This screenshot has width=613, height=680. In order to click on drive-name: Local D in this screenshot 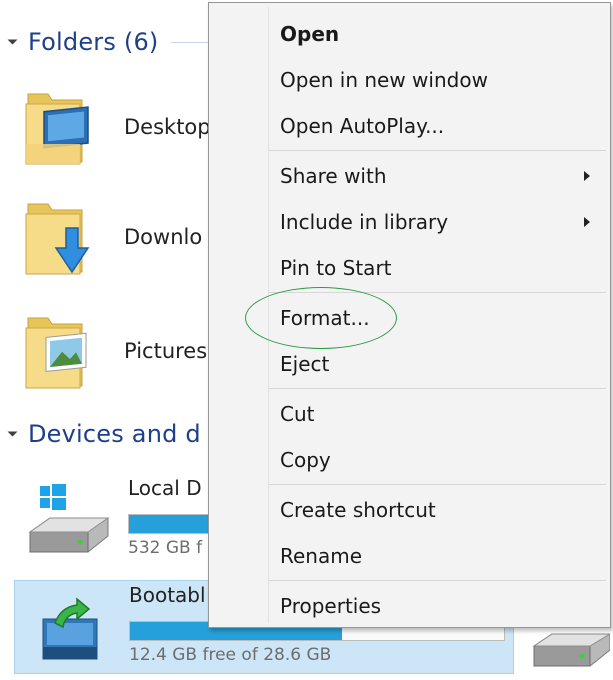, I will do `click(165, 488)`.